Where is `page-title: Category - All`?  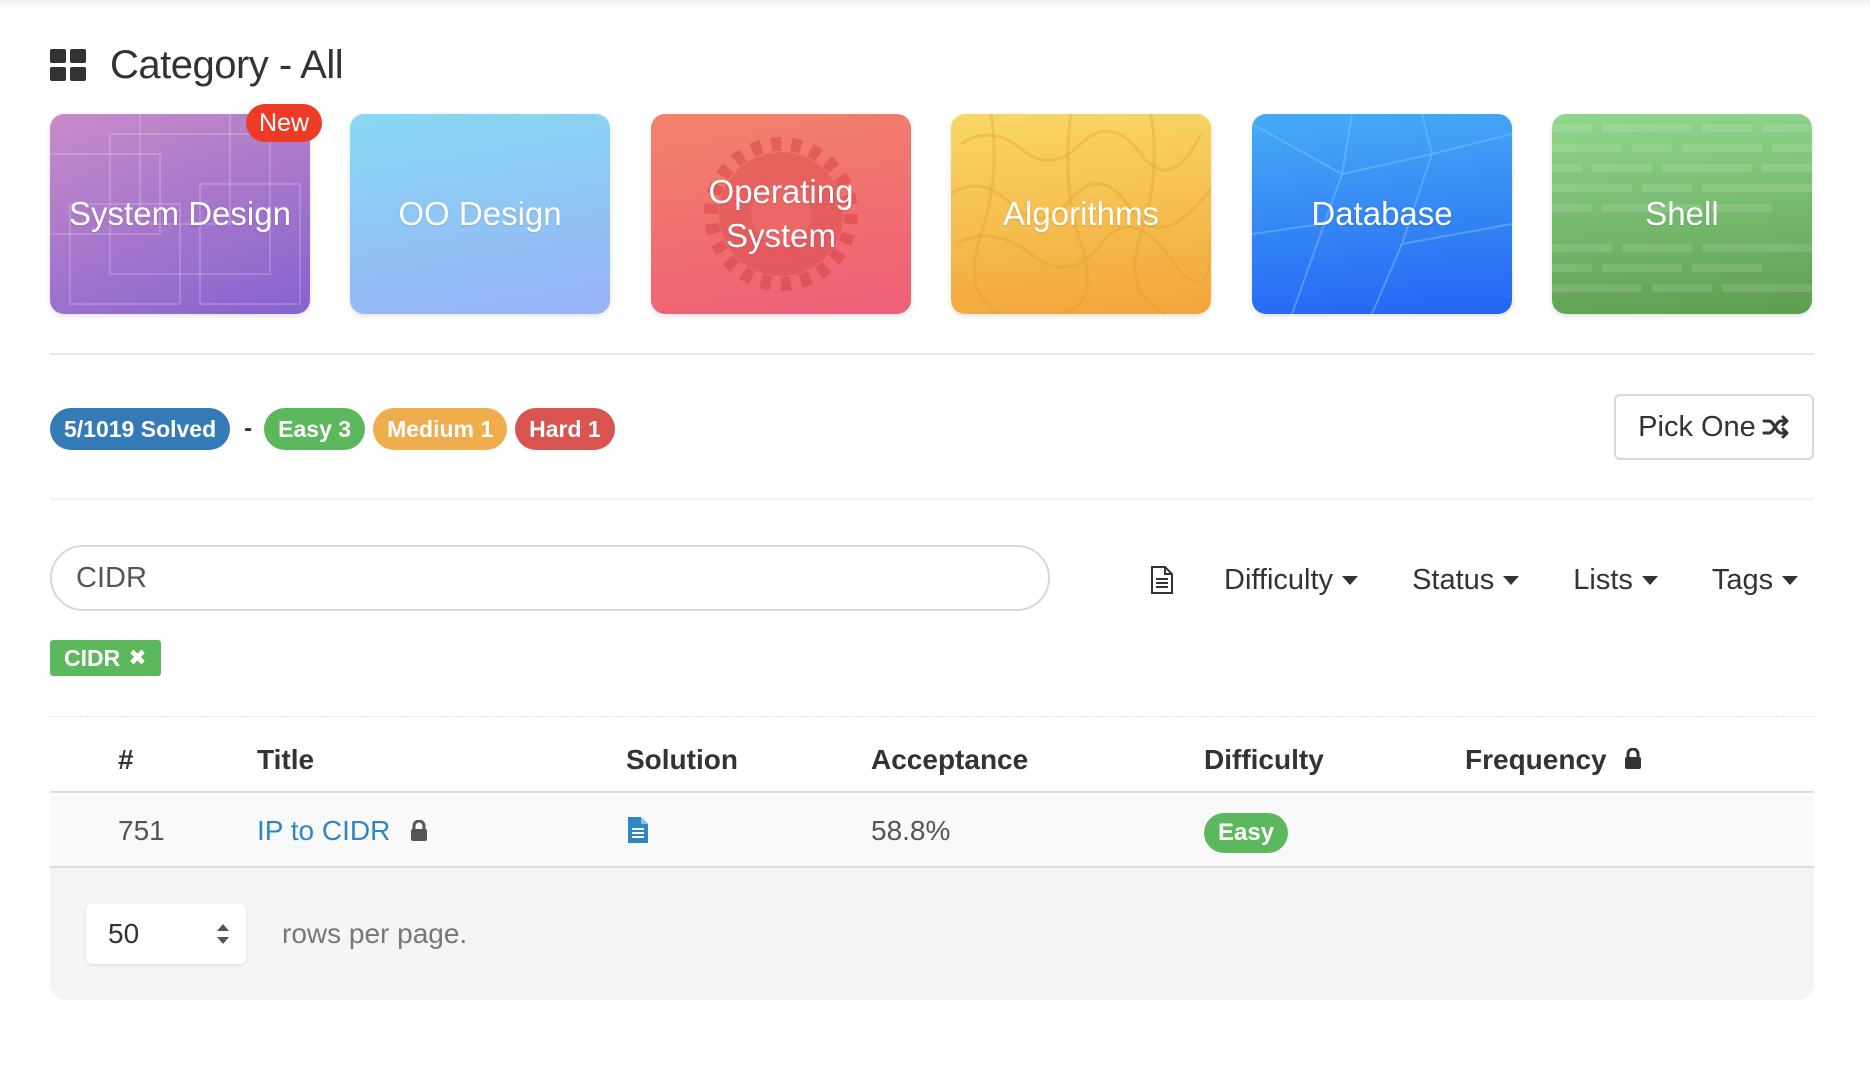 page-title: Category - All is located at coordinates (227, 64).